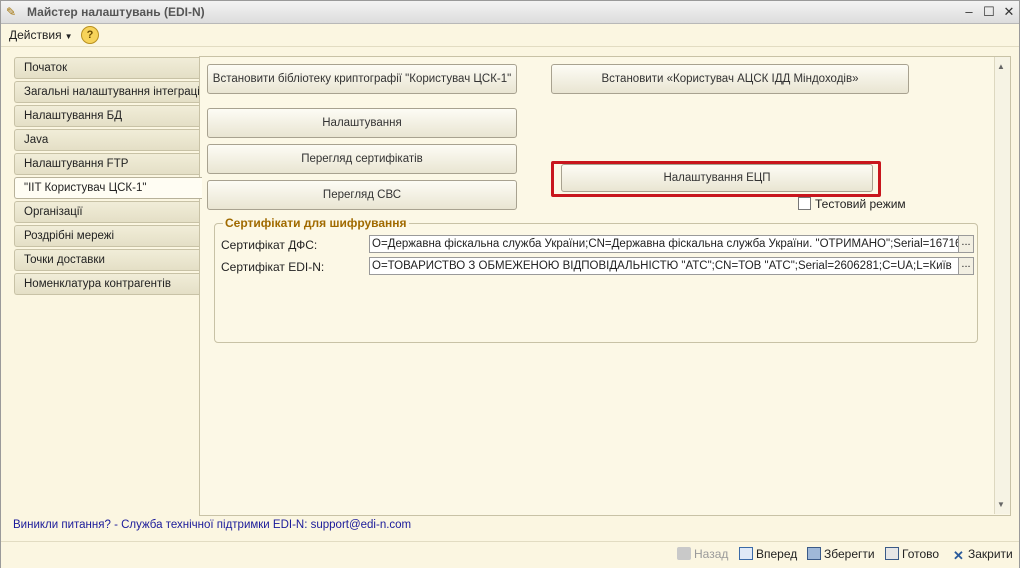  What do you see at coordinates (90, 35) in the screenshot?
I see `help-icon: ?` at bounding box center [90, 35].